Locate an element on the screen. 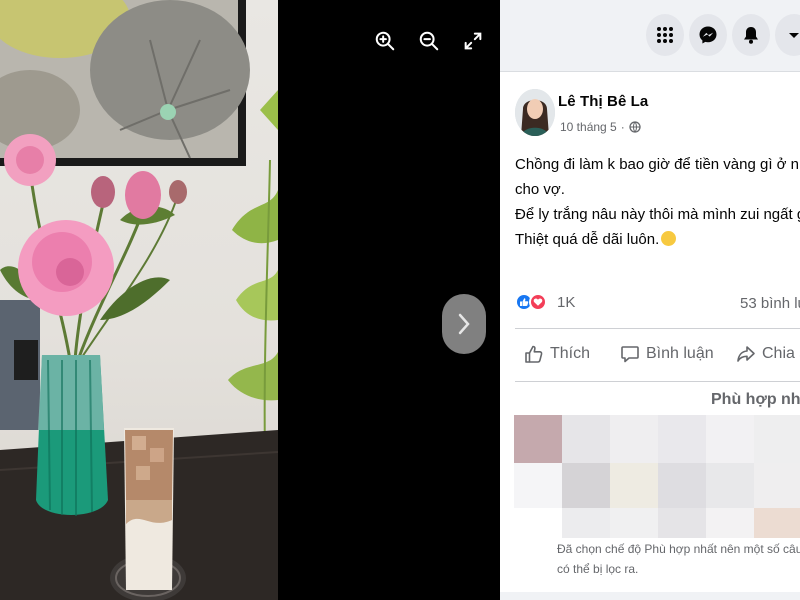 The image size is (800, 600). post-author-name: Lê Thị Bê La is located at coordinates (603, 101).